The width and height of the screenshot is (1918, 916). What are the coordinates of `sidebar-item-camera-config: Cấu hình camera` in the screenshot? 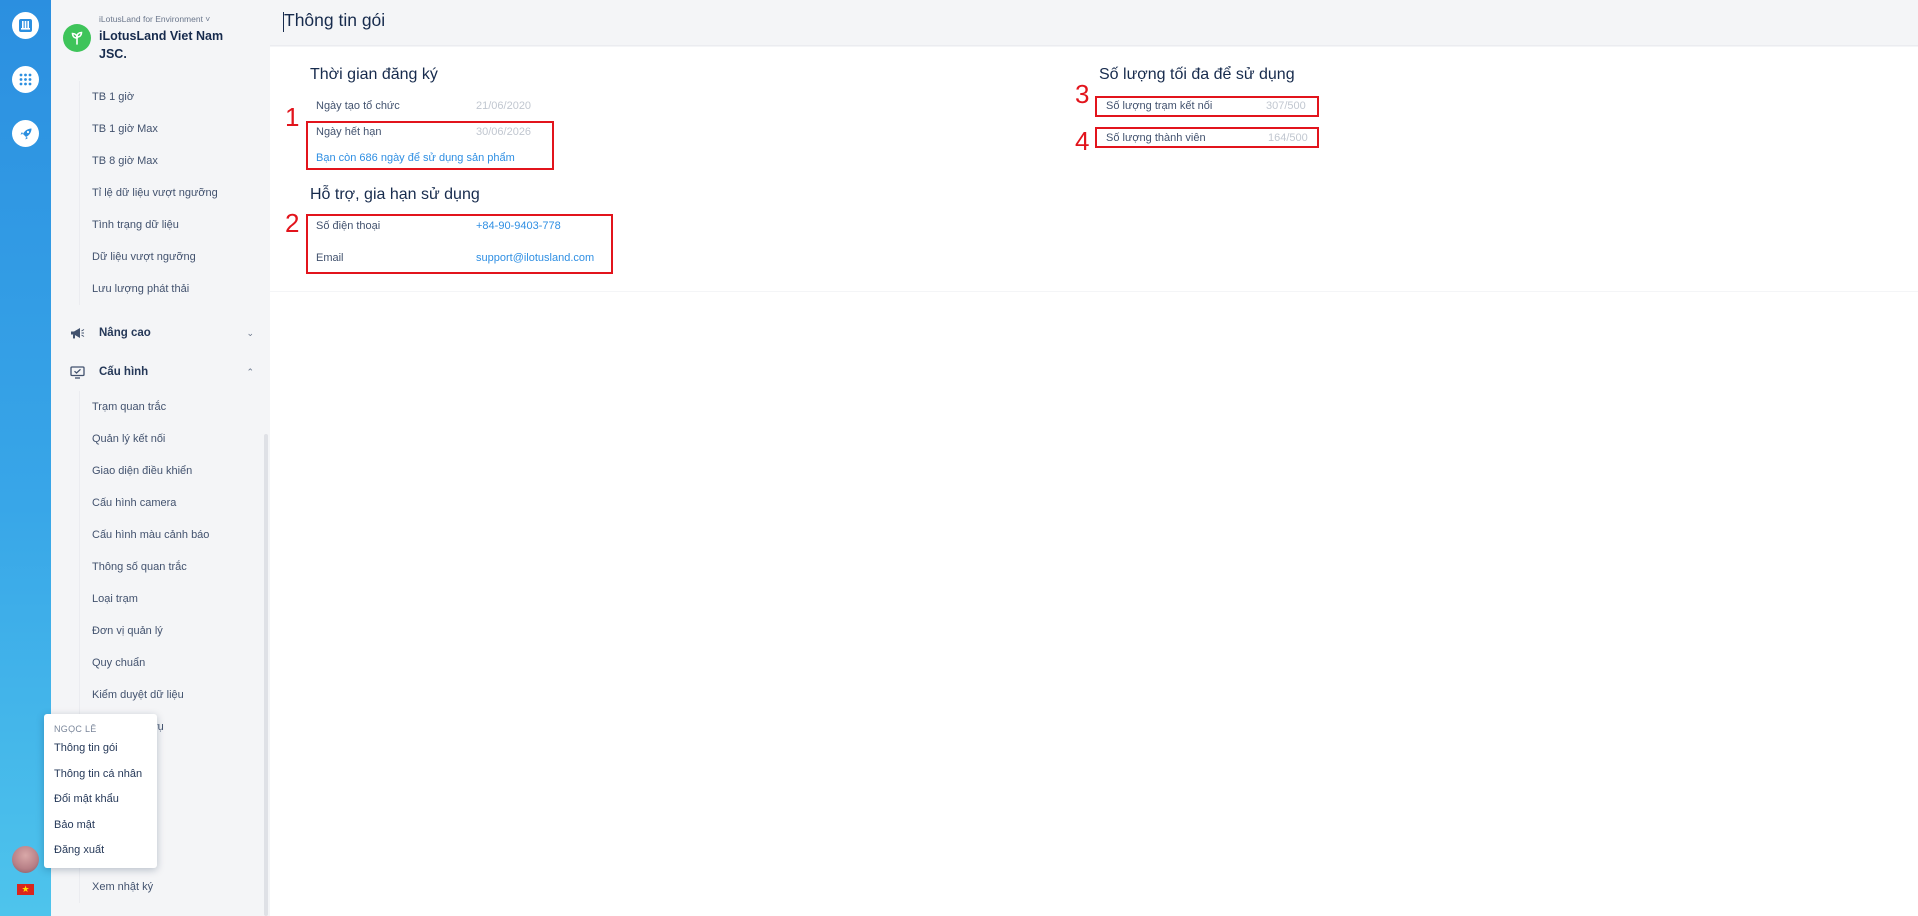 It's located at (164, 503).